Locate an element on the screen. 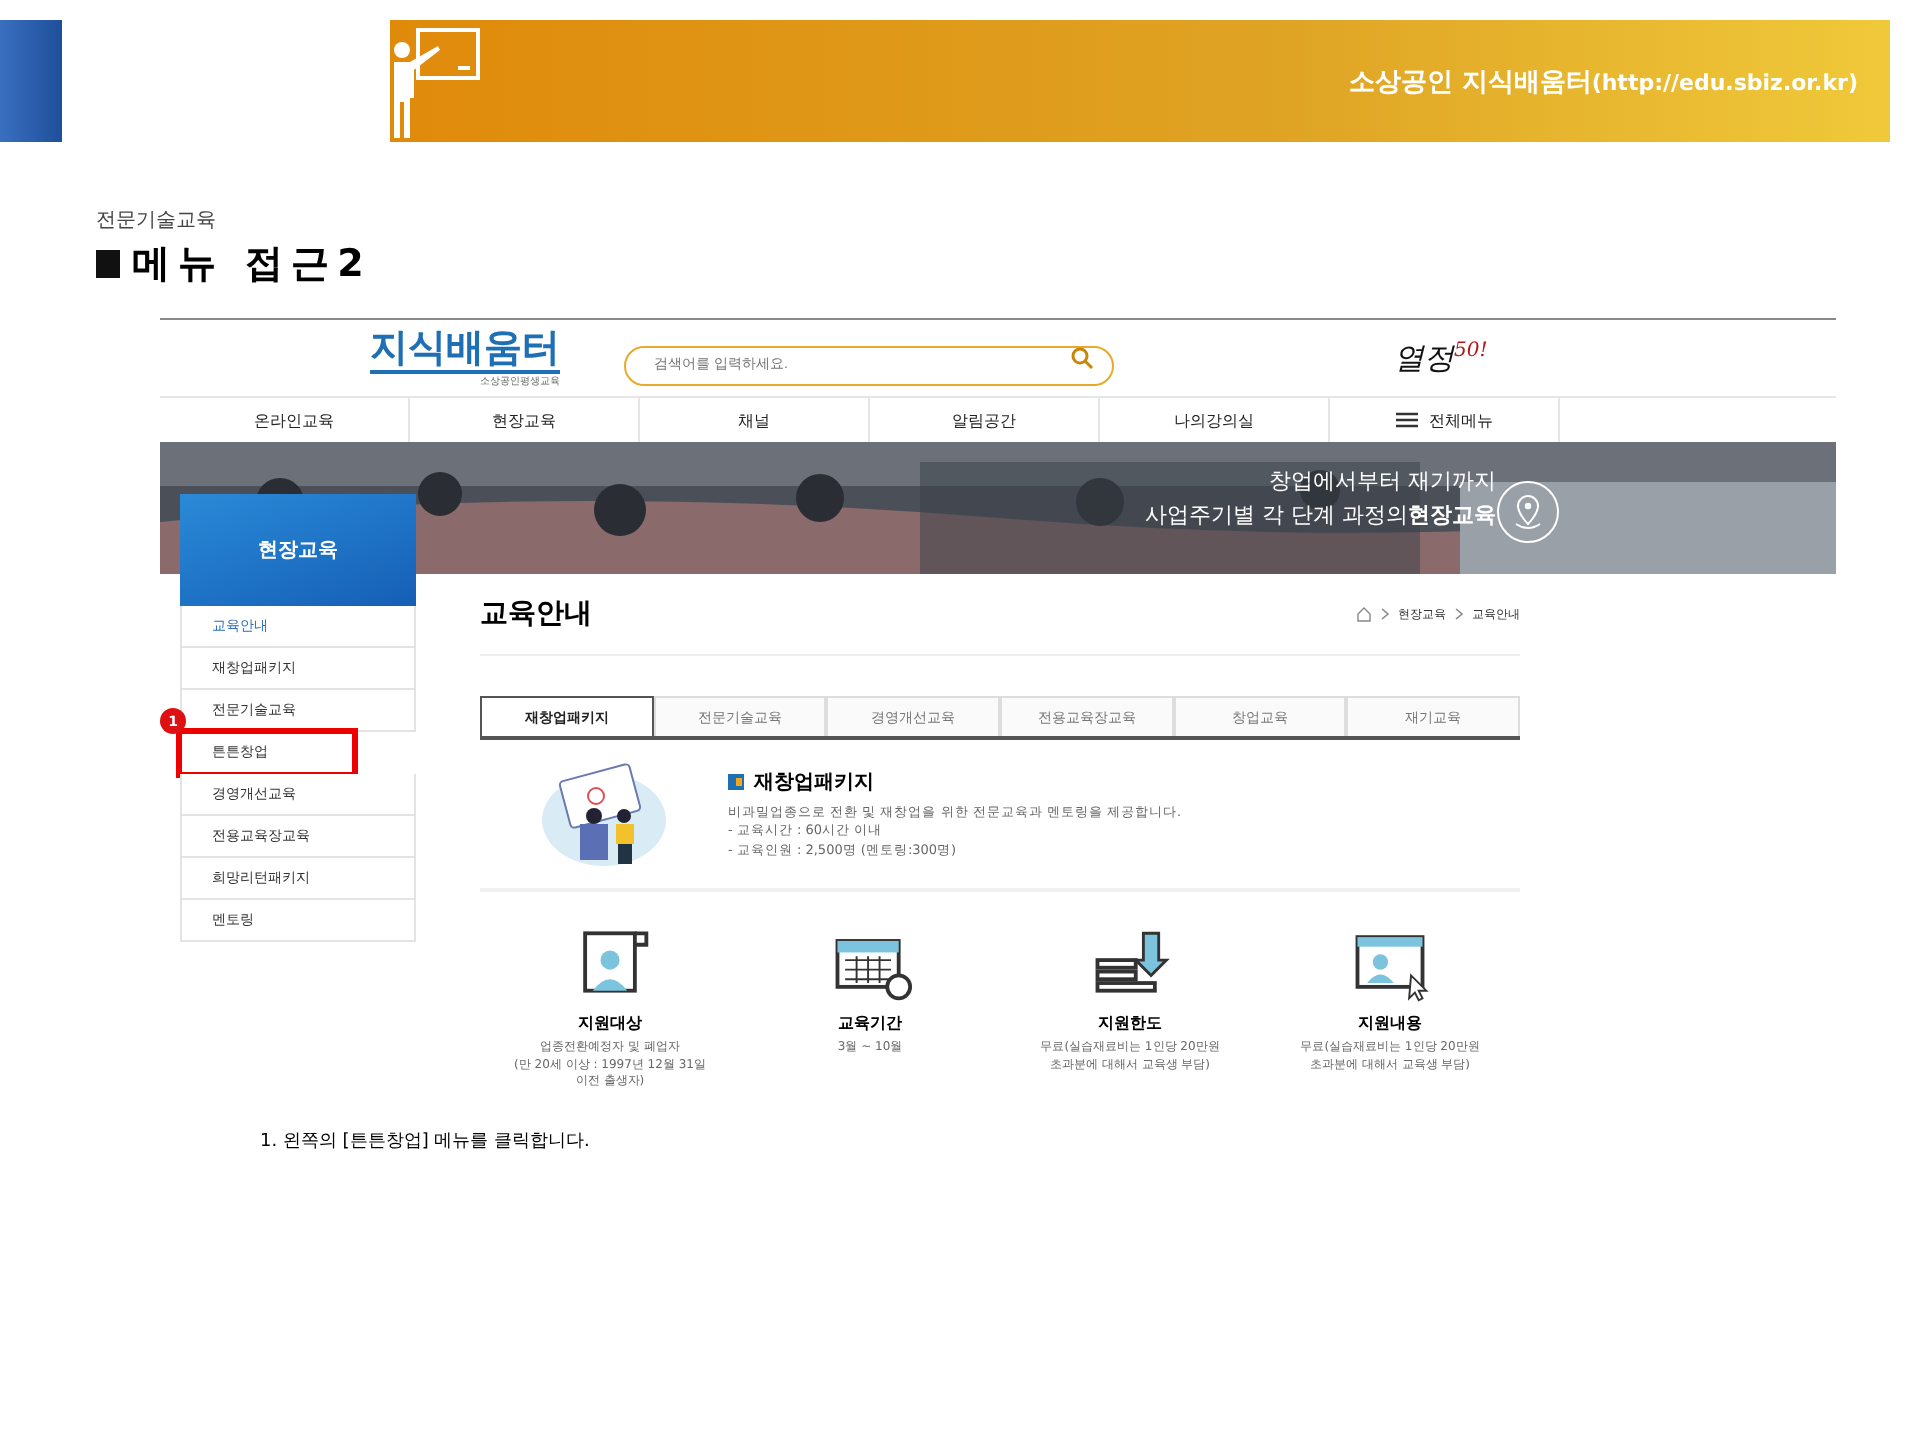 The height and width of the screenshot is (1440, 1920). feature-title: 교육기간 is located at coordinates (870, 1023).